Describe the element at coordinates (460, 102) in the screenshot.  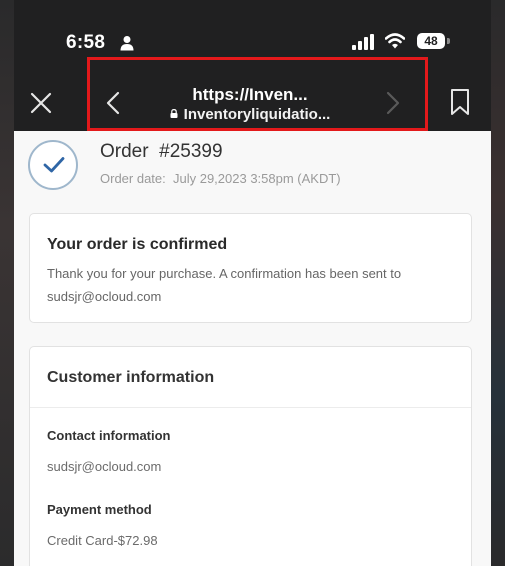
I see `bookmark-icon` at that location.